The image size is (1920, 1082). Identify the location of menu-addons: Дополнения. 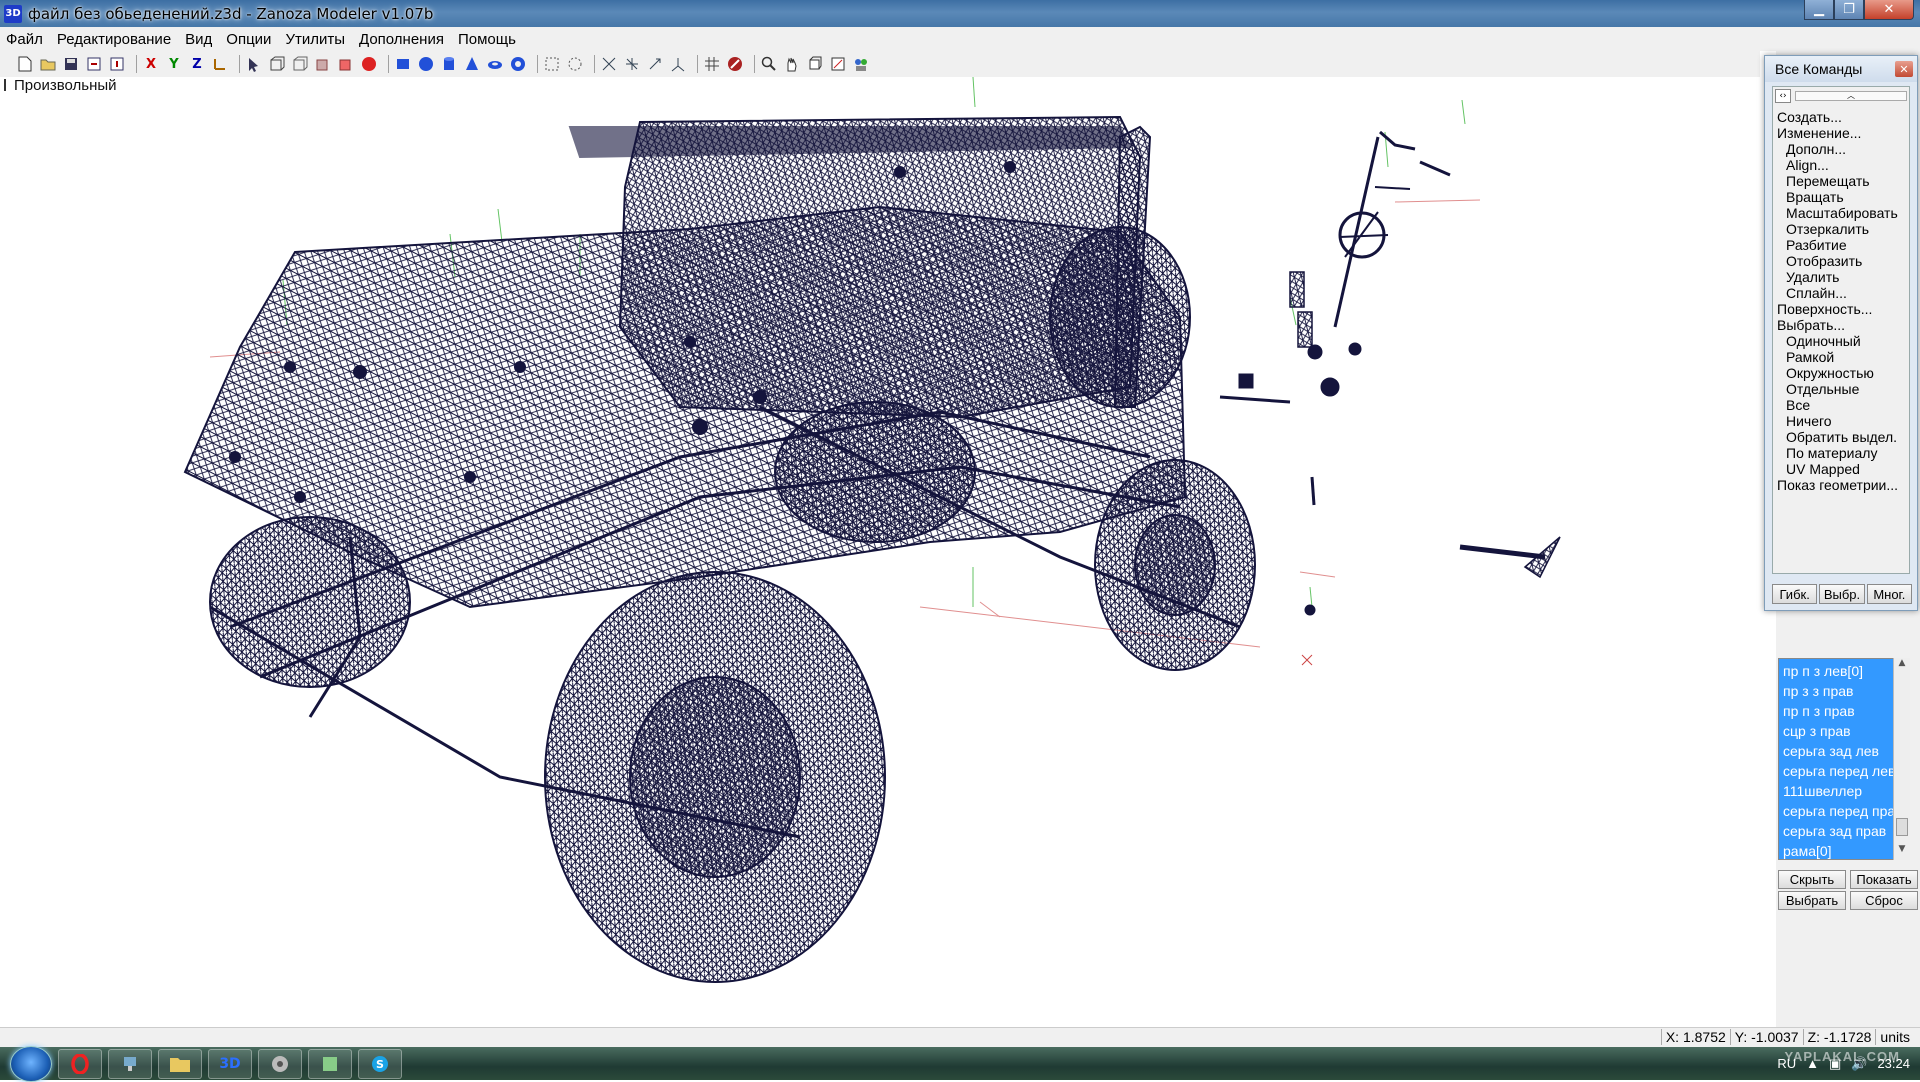
(401, 39).